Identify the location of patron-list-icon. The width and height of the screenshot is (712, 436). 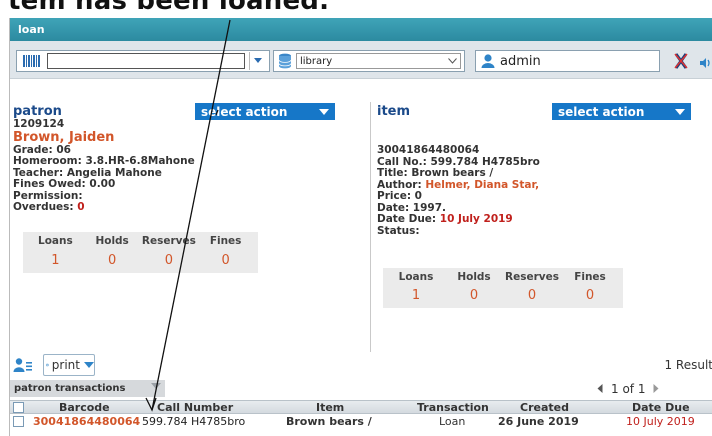
(23, 367).